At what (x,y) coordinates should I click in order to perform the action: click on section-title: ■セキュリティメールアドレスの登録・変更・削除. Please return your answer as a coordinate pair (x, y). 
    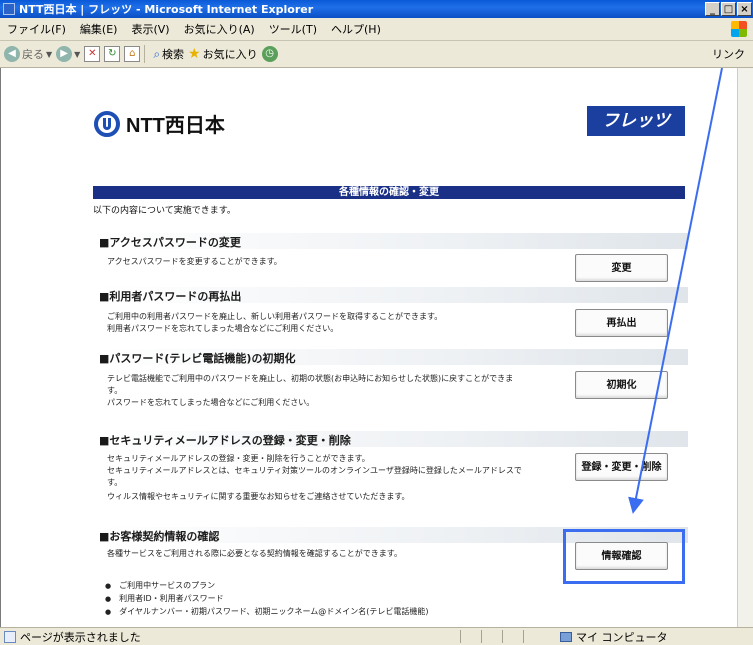
    Looking at the image, I should click on (225, 440).